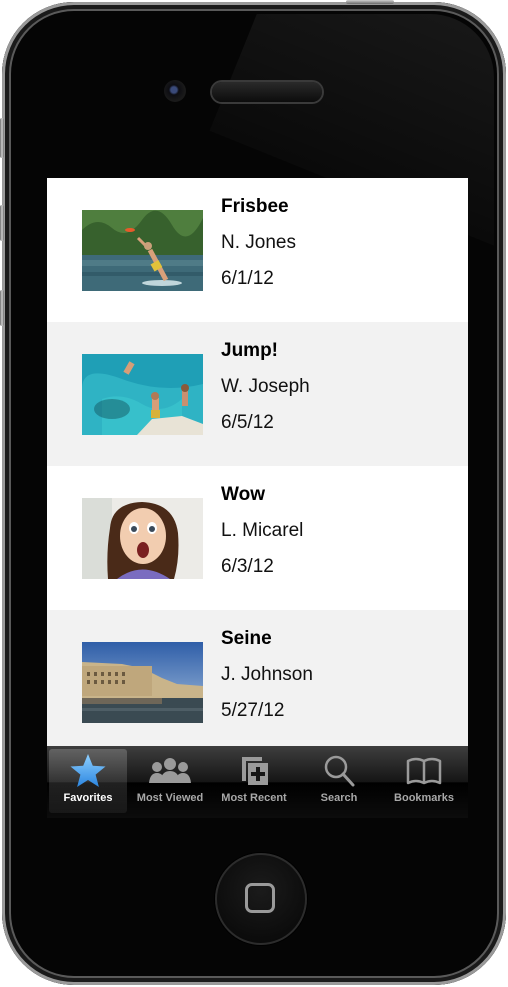 The image size is (508, 987). Describe the element at coordinates (254, 798) in the screenshot. I see `tab-label: Most Recent` at that location.